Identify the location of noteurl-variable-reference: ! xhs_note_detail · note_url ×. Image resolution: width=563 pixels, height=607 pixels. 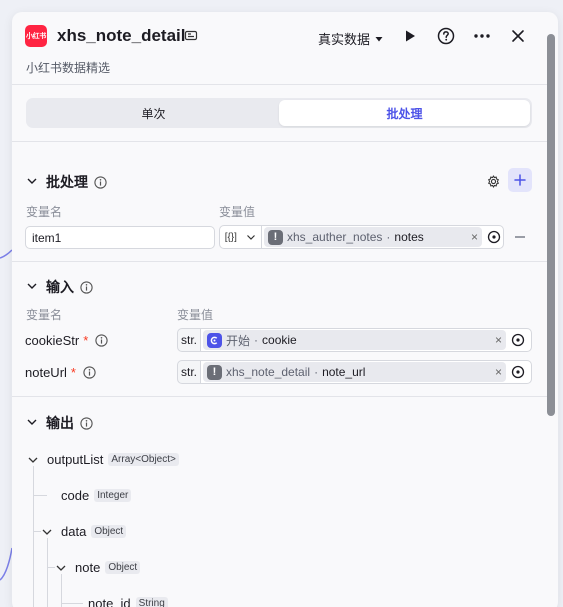
(354, 372).